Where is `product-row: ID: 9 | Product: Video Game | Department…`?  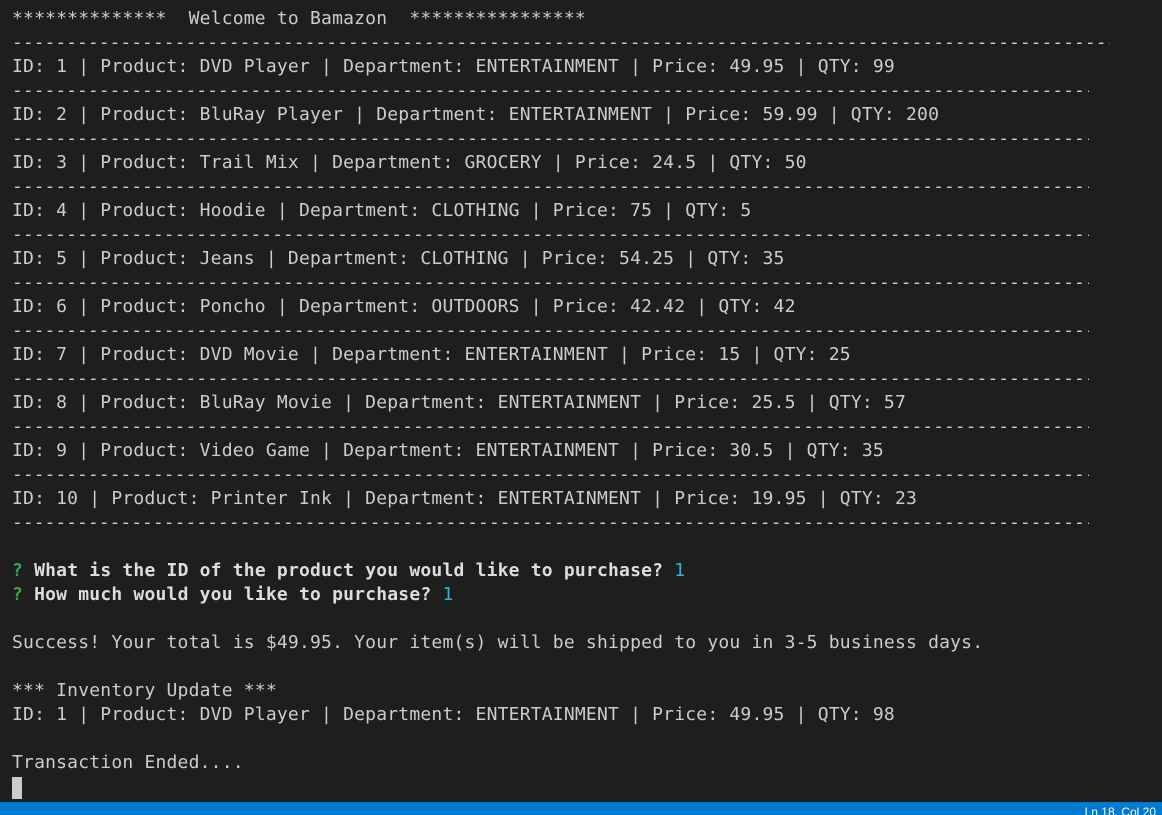
product-row: ID: 9 | Product: Video Game | Department… is located at coordinates (448, 450).